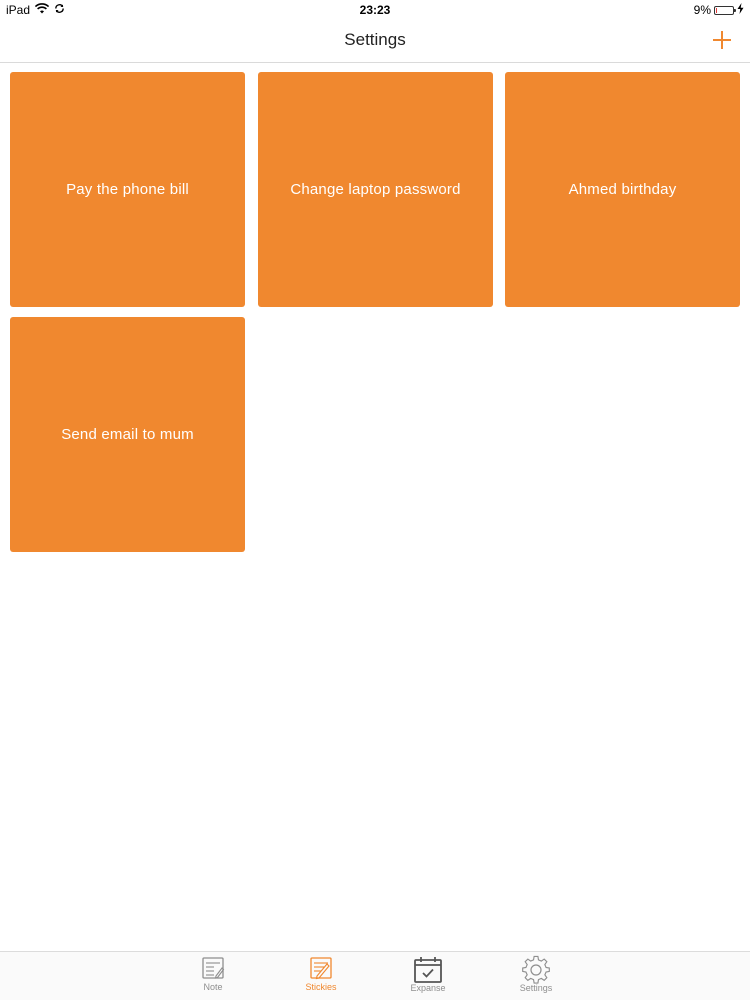 This screenshot has height=1000, width=750. What do you see at coordinates (536, 969) in the screenshot?
I see `gear-icon` at bounding box center [536, 969].